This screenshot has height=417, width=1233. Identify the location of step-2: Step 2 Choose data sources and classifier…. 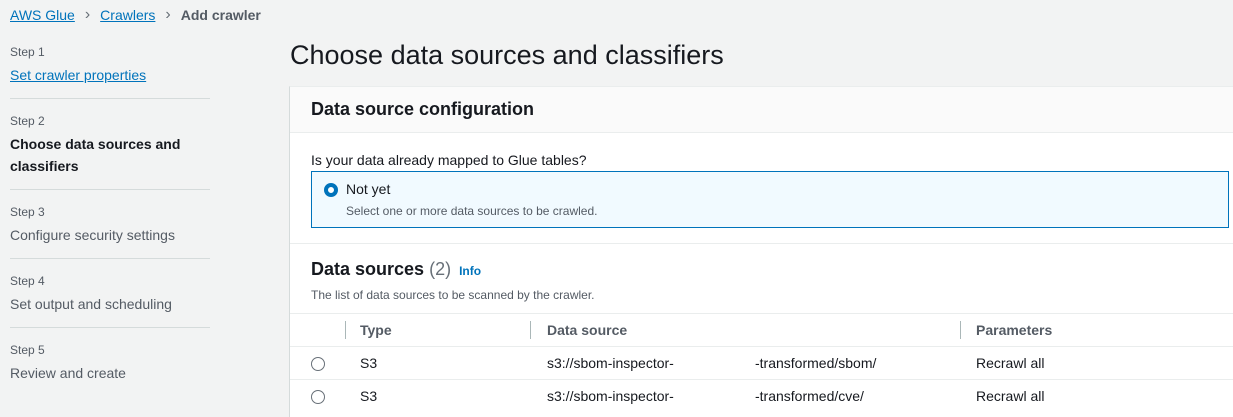
(110, 149).